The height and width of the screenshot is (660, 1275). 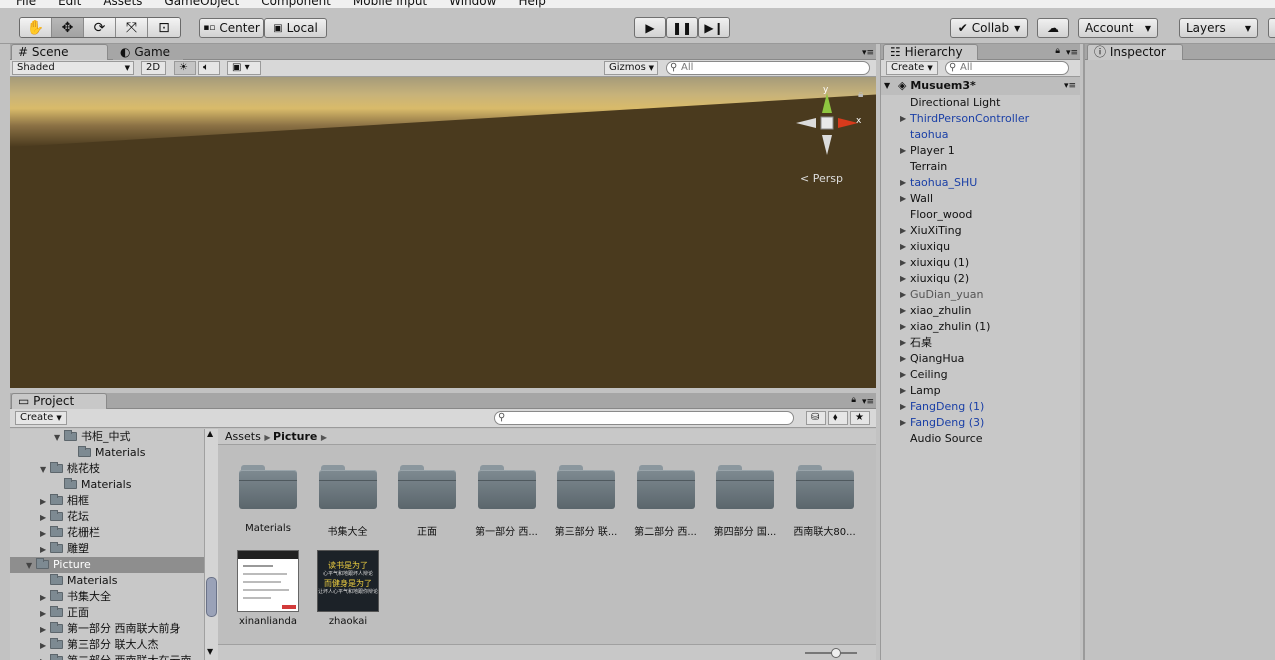 What do you see at coordinates (980, 231) in the screenshot?
I see `hierarchy-item: ▶ XiuXiTing` at bounding box center [980, 231].